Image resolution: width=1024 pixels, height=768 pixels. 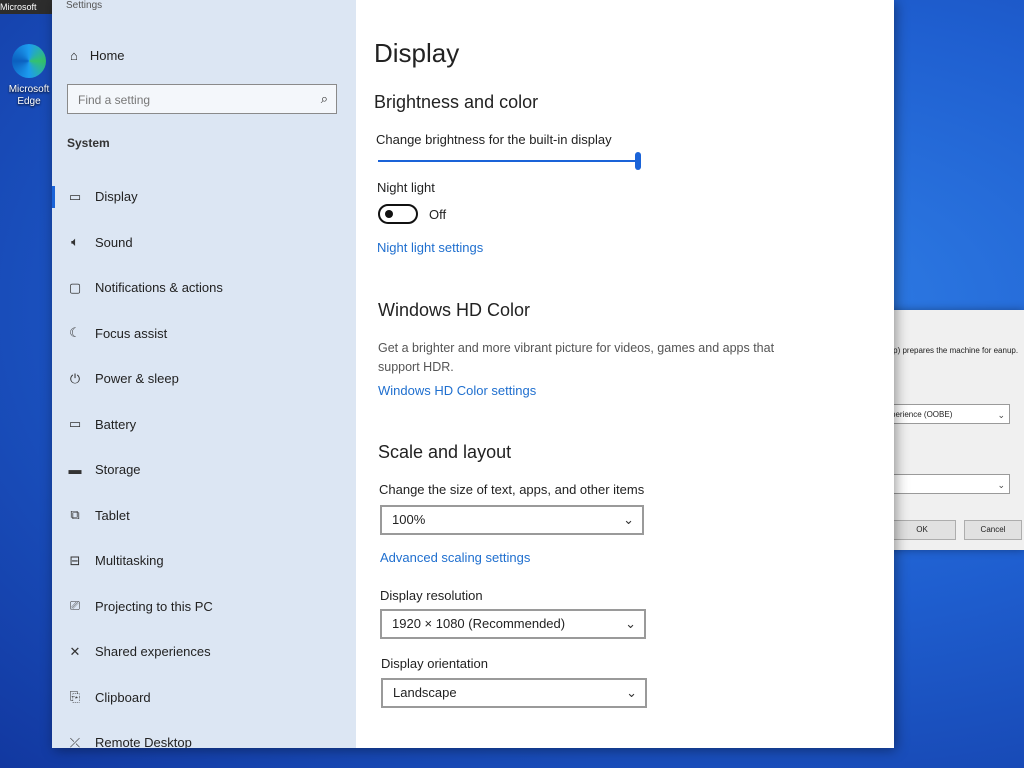 What do you see at coordinates (204, 516) in the screenshot?
I see `sidebar-item-tablet: ⧉ Tablet` at bounding box center [204, 516].